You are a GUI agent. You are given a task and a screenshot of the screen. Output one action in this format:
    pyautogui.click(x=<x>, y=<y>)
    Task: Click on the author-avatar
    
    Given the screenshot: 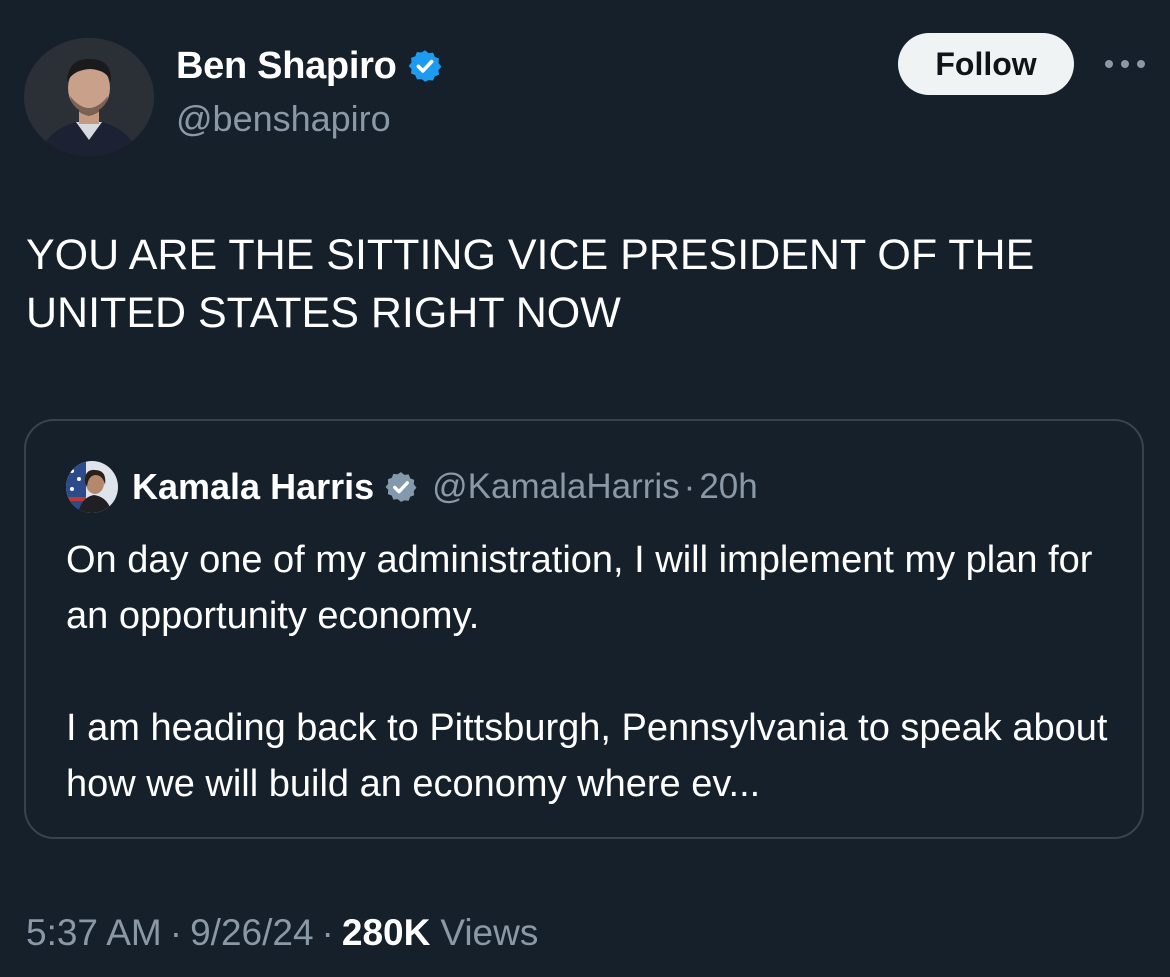 What is the action you would take?
    pyautogui.click(x=89, y=97)
    